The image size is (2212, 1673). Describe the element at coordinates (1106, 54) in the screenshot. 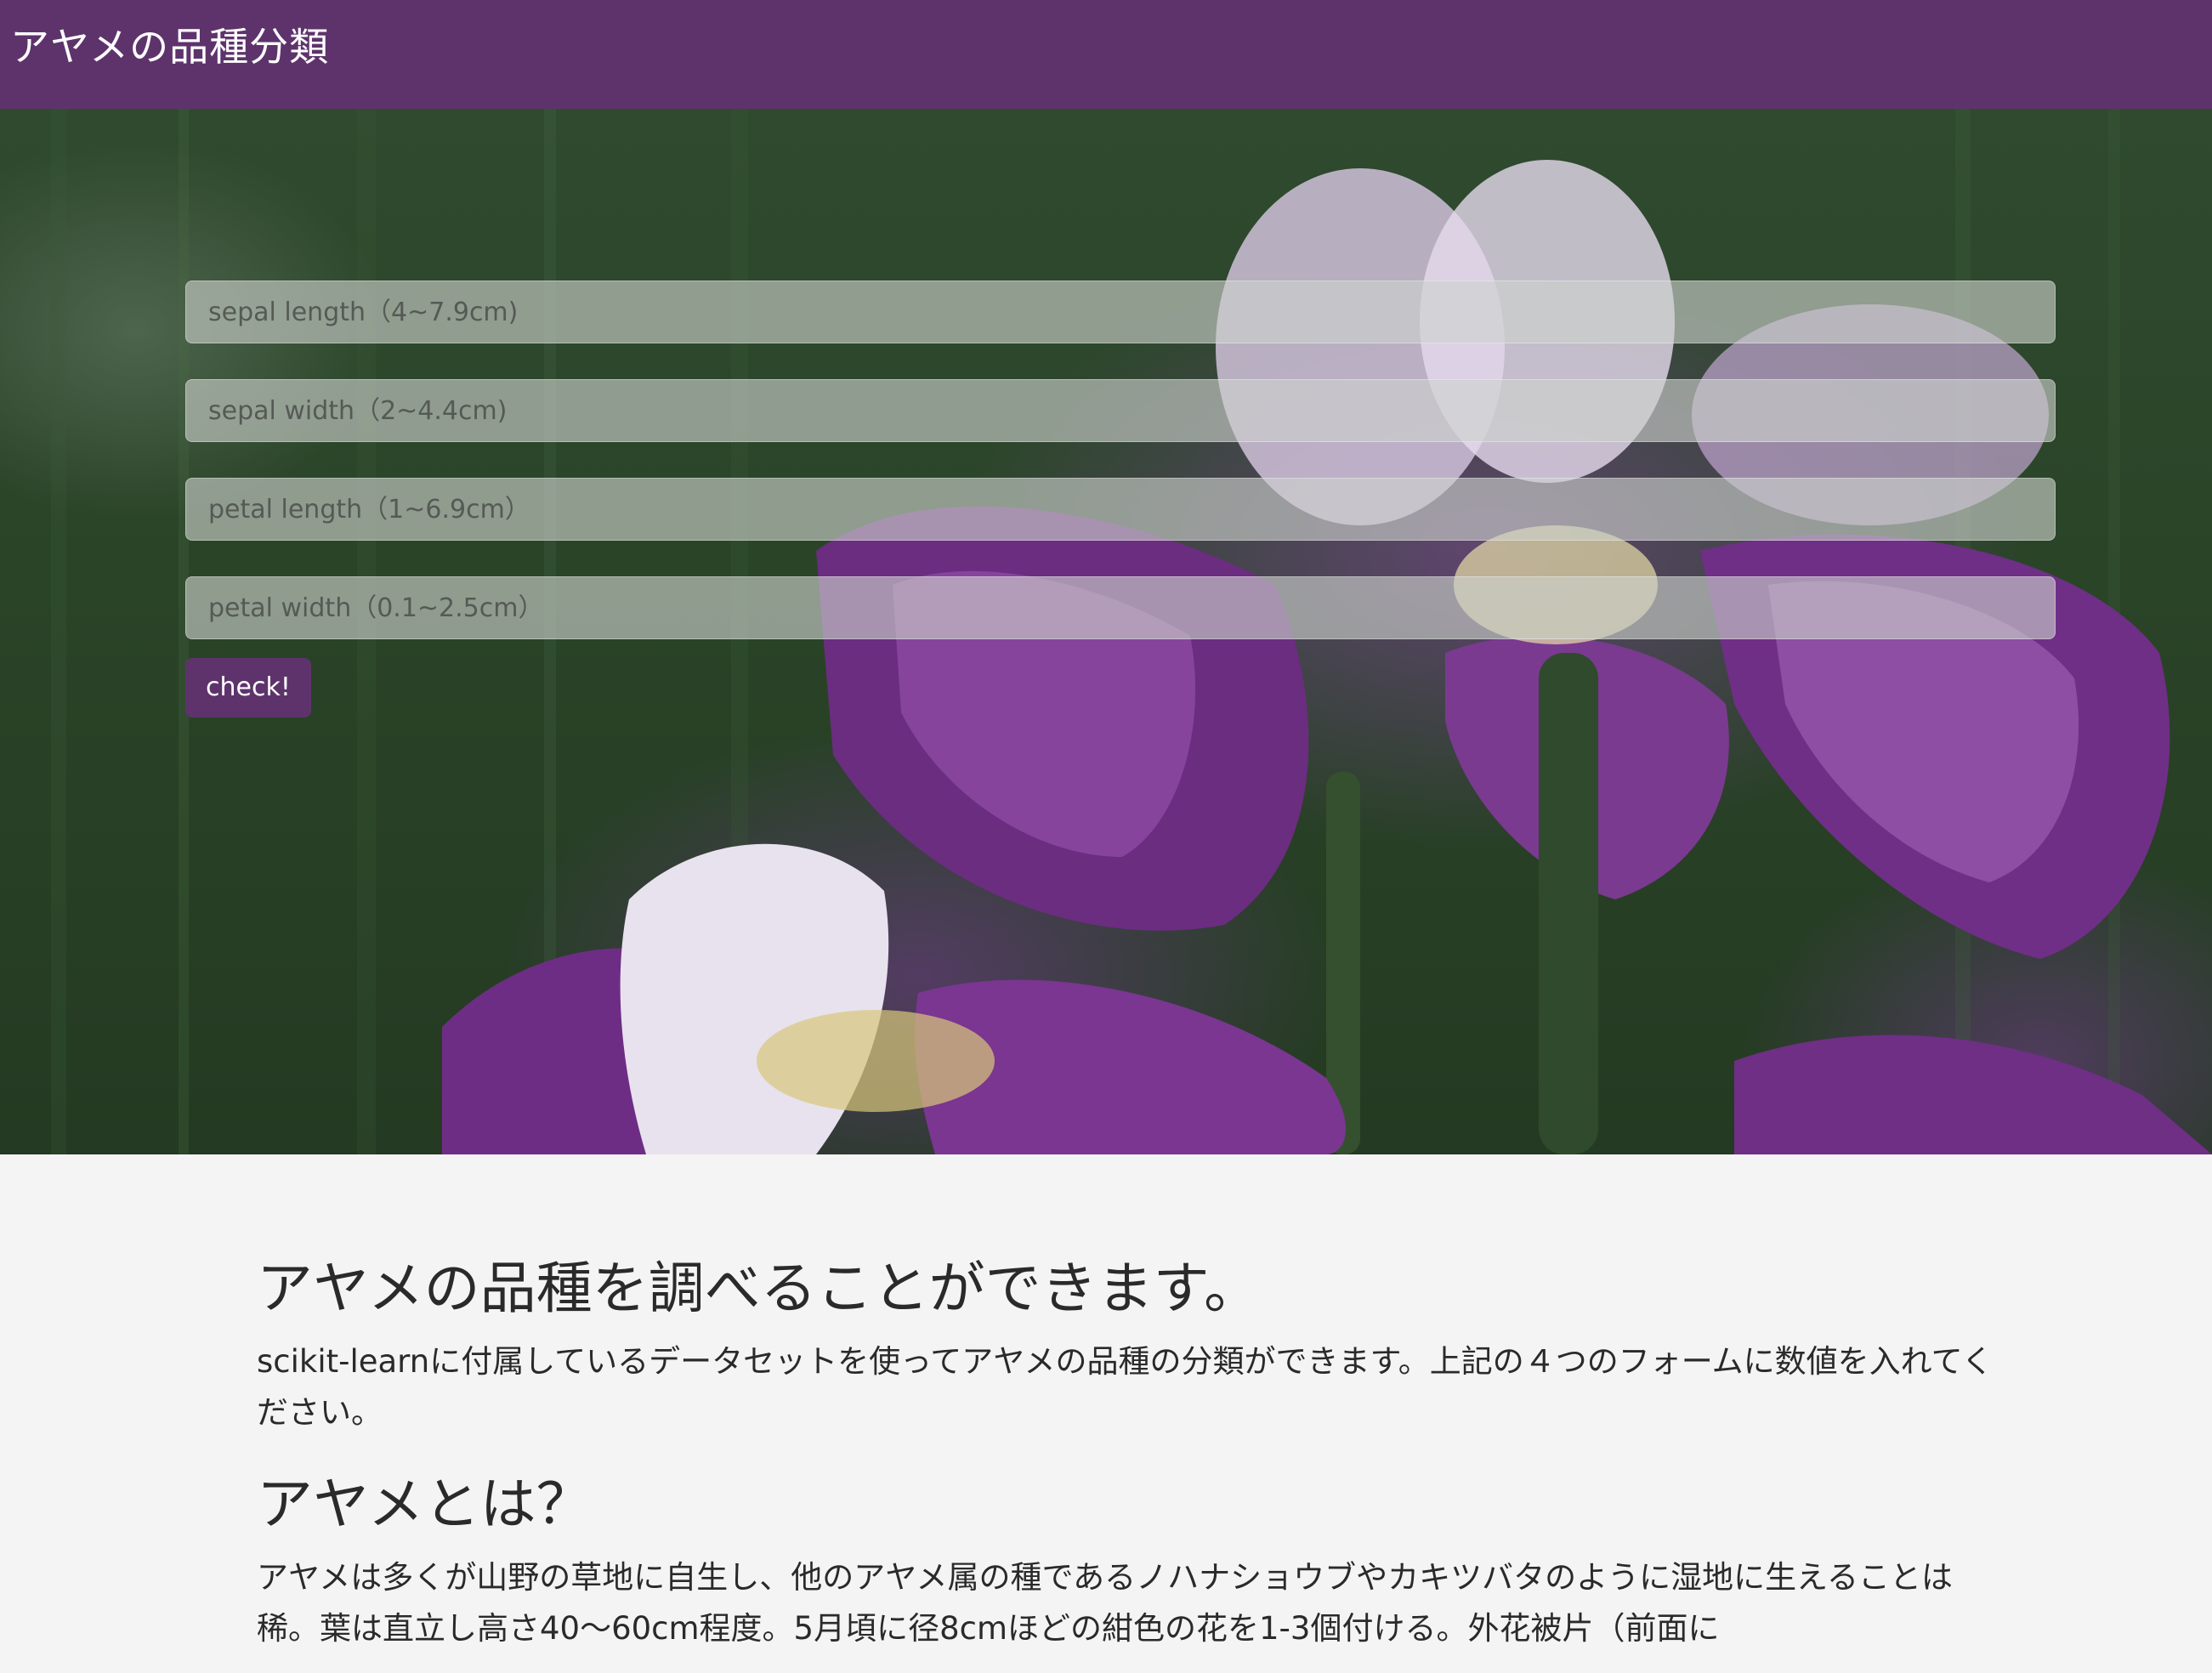

I see `navbar: アヤメの品種分類` at that location.